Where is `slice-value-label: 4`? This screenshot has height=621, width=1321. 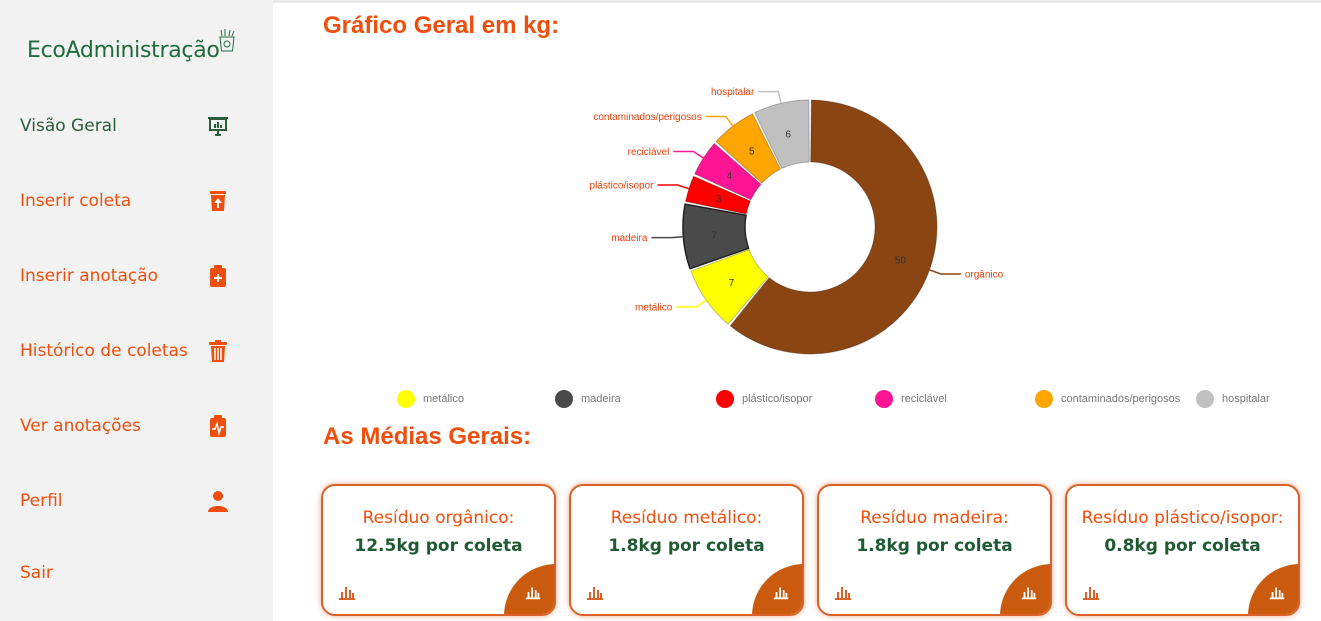
slice-value-label: 4 is located at coordinates (730, 176).